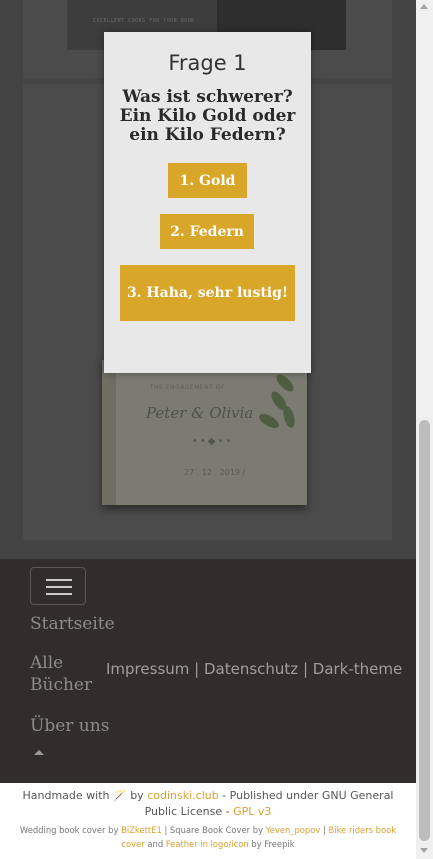 This screenshot has width=433, height=859. Describe the element at coordinates (141, 830) in the screenshot. I see `bizkettel-link: BiZkettE1` at that location.